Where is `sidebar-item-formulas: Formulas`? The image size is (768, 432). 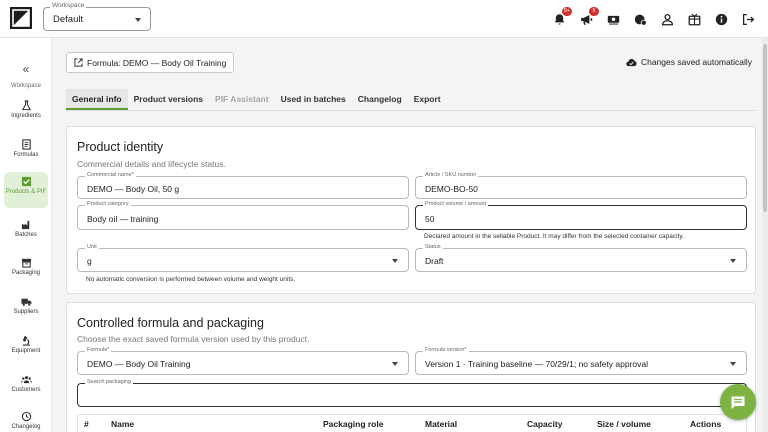
sidebar-item-formulas: Formulas is located at coordinates (26, 153).